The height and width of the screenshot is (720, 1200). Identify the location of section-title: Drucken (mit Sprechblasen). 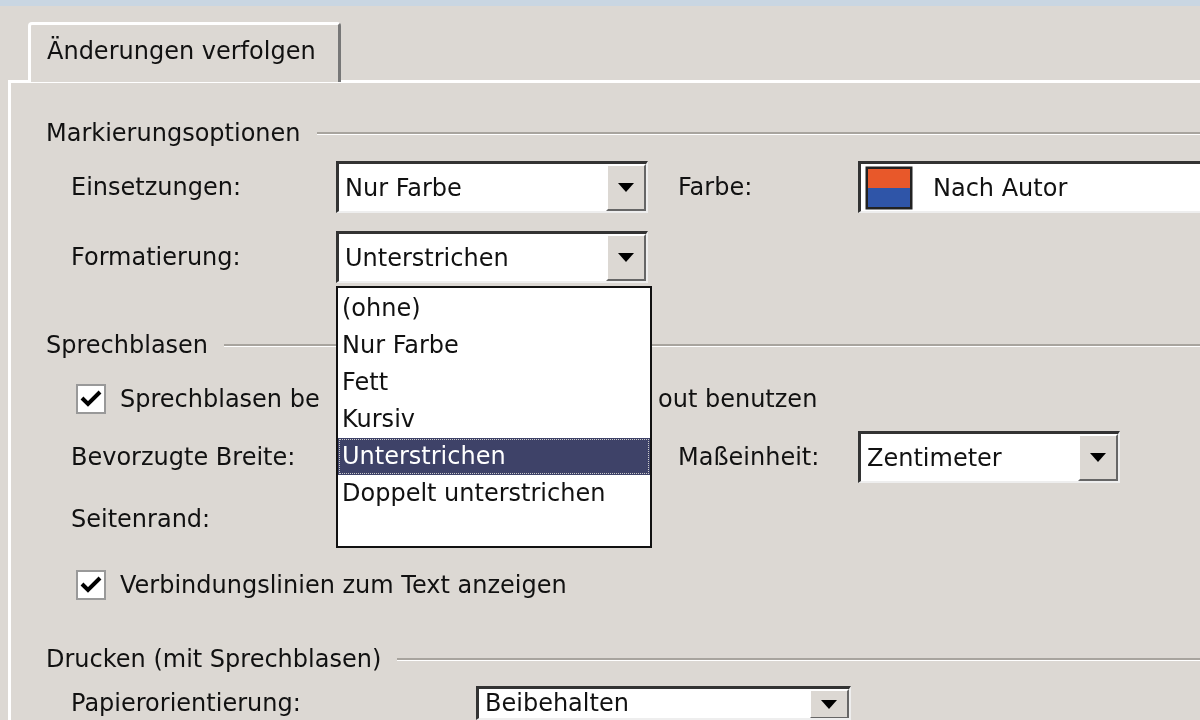
(214, 659).